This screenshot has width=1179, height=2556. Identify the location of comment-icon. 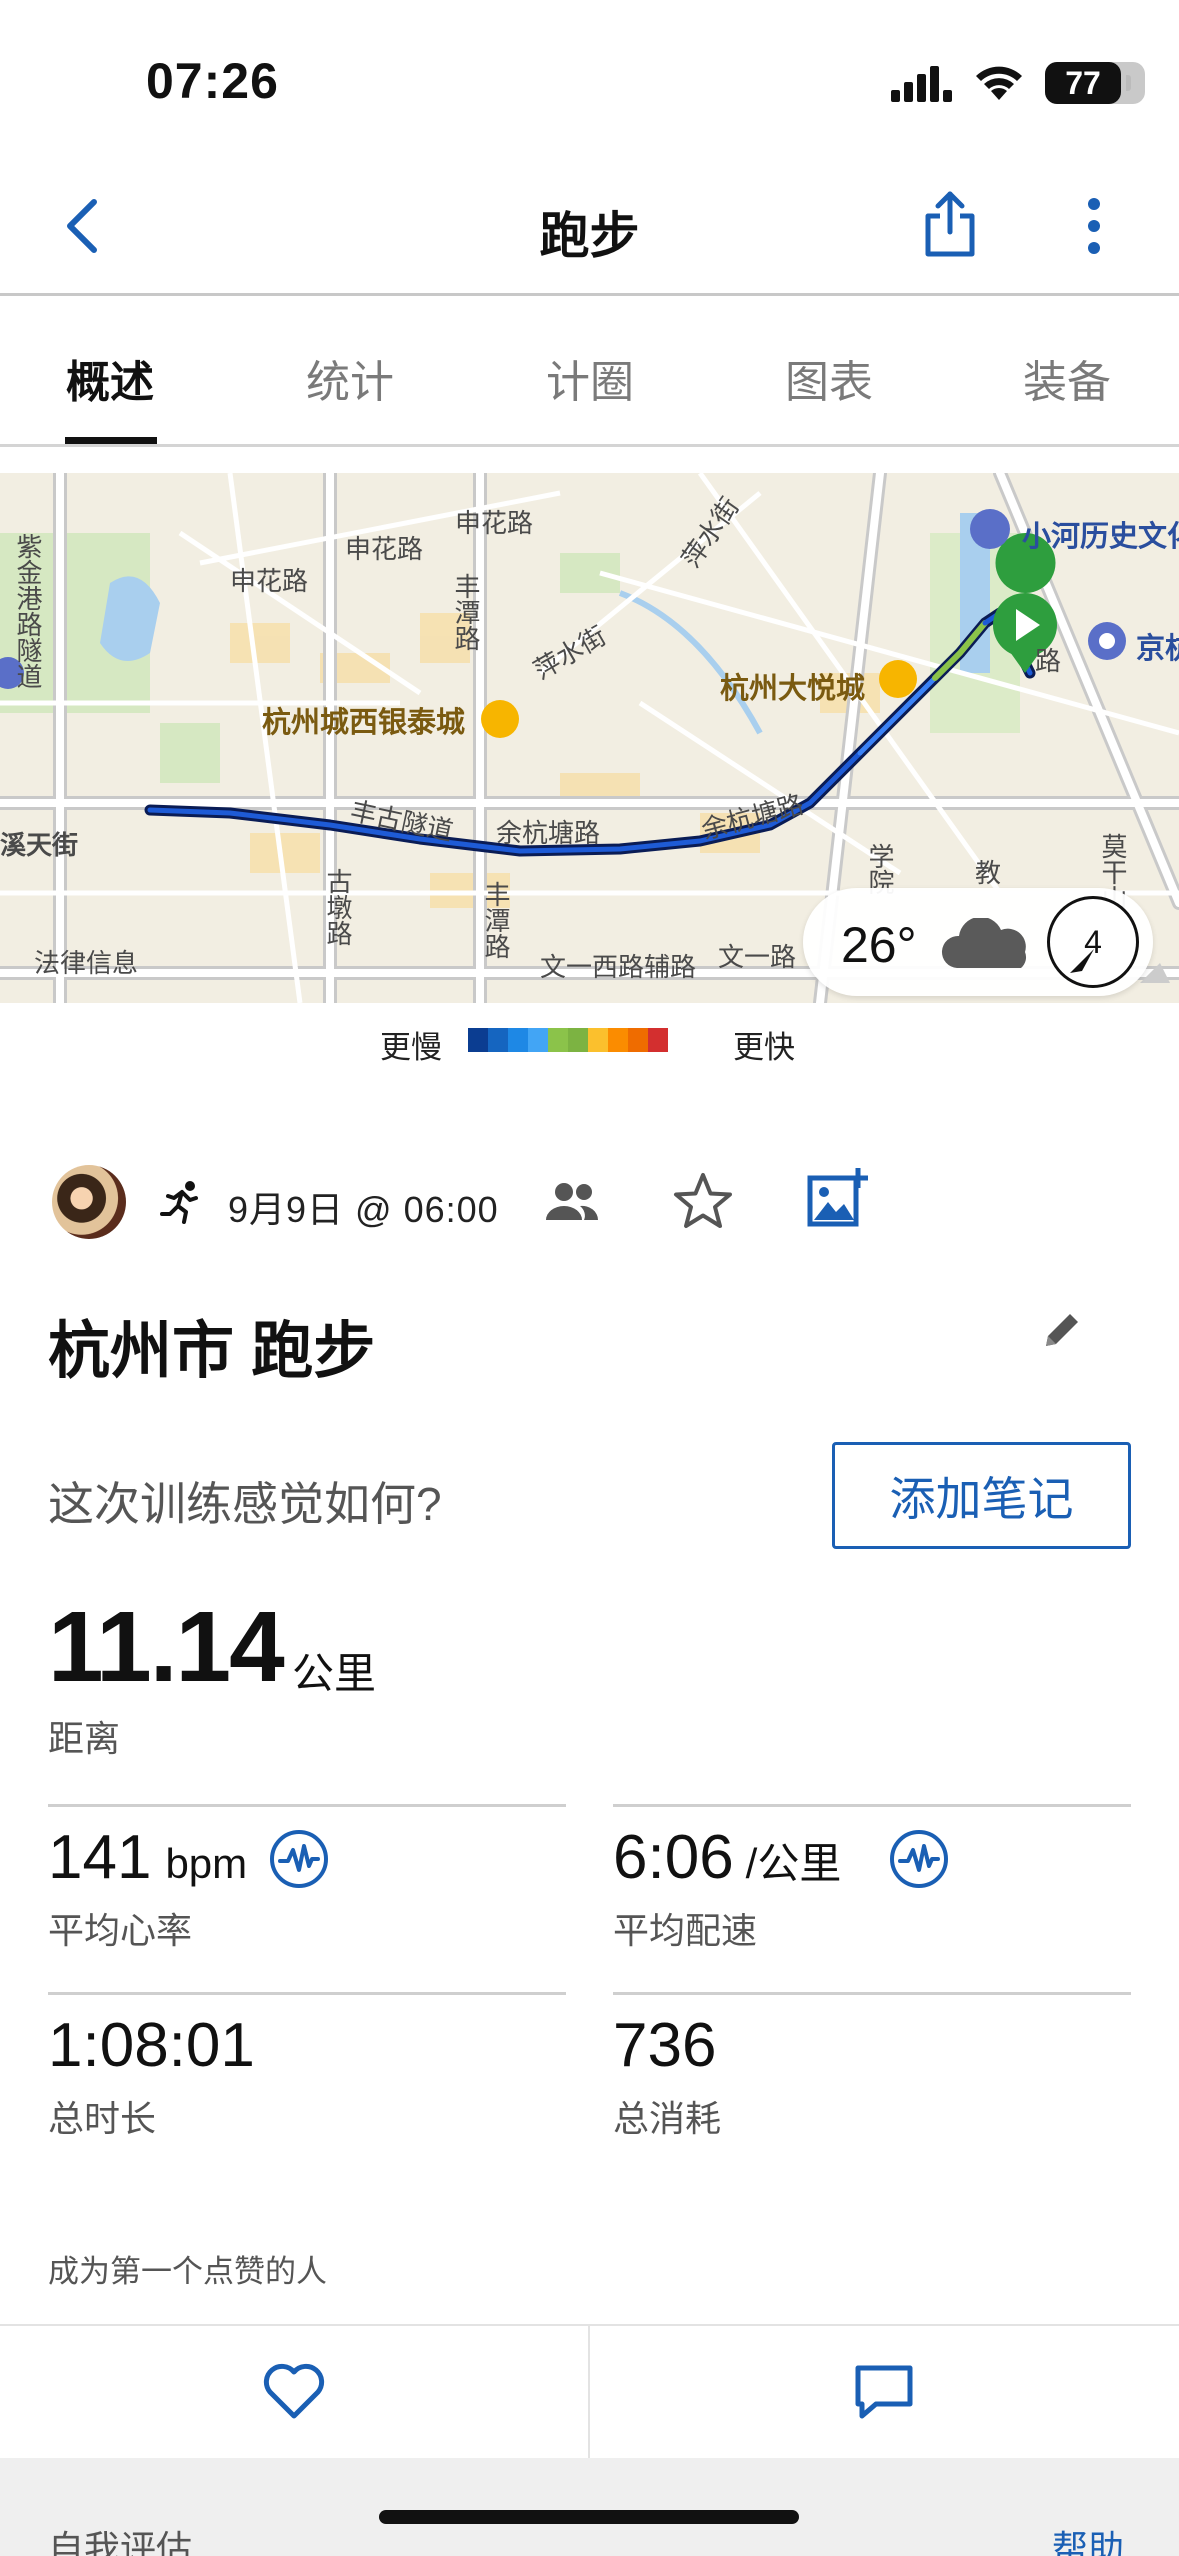
(884, 2392).